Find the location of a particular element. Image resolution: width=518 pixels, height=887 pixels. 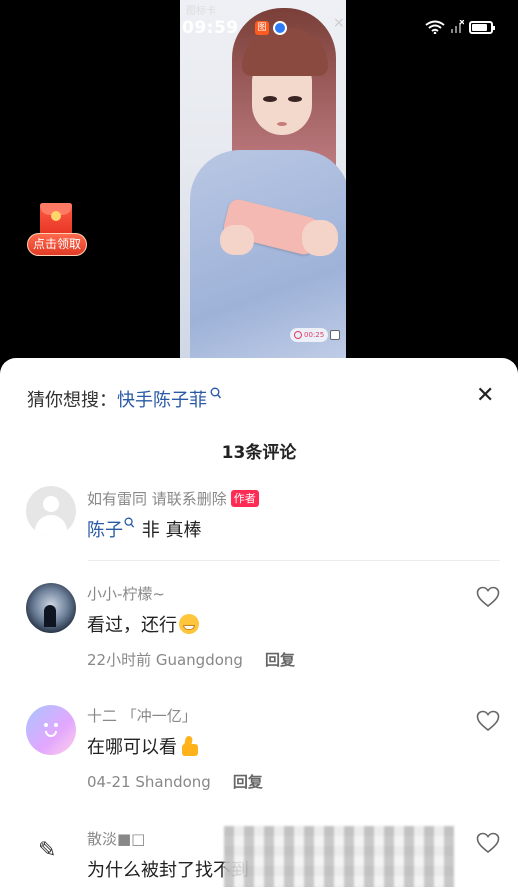

screen-record-icon is located at coordinates (335, 335).